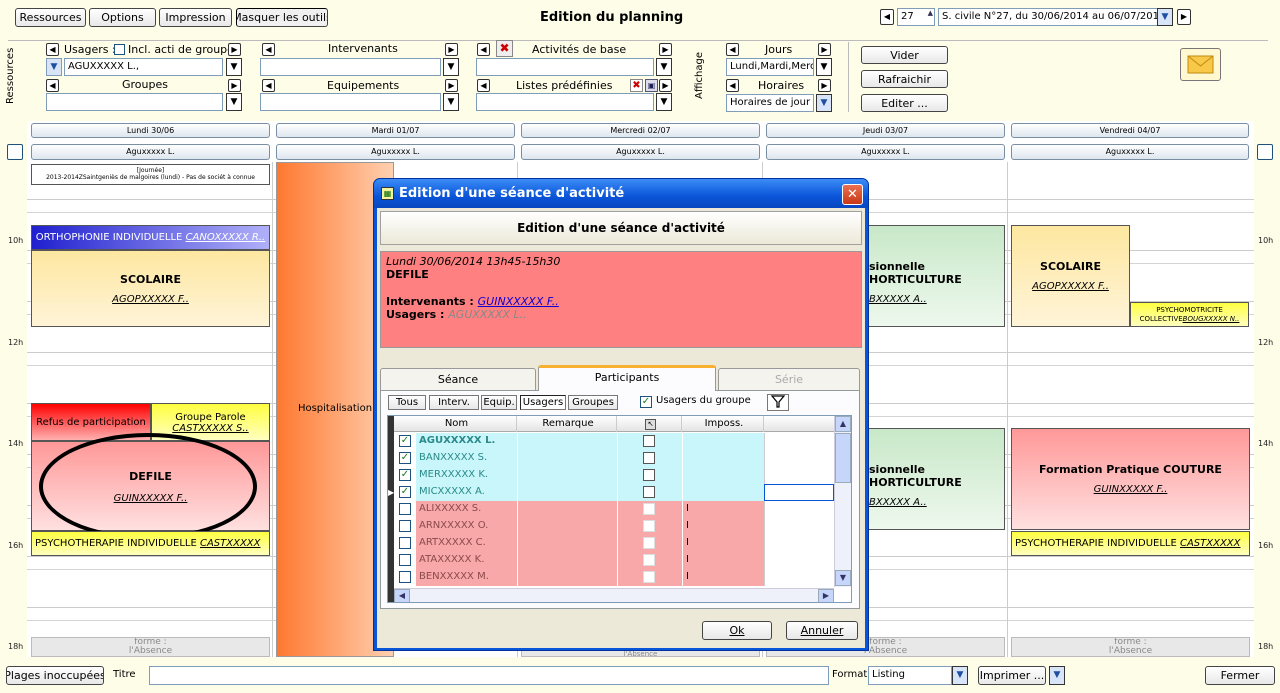  I want to click on table-row: ARNXXXXX O. I, so click(614, 526).